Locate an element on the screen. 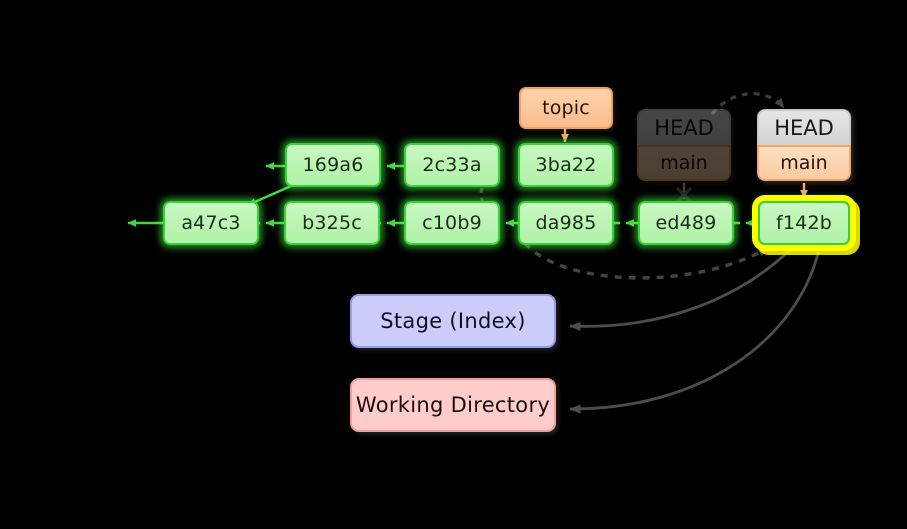 The height and width of the screenshot is (529, 907). f142b-to-stage-arrow is located at coordinates (682, 288).